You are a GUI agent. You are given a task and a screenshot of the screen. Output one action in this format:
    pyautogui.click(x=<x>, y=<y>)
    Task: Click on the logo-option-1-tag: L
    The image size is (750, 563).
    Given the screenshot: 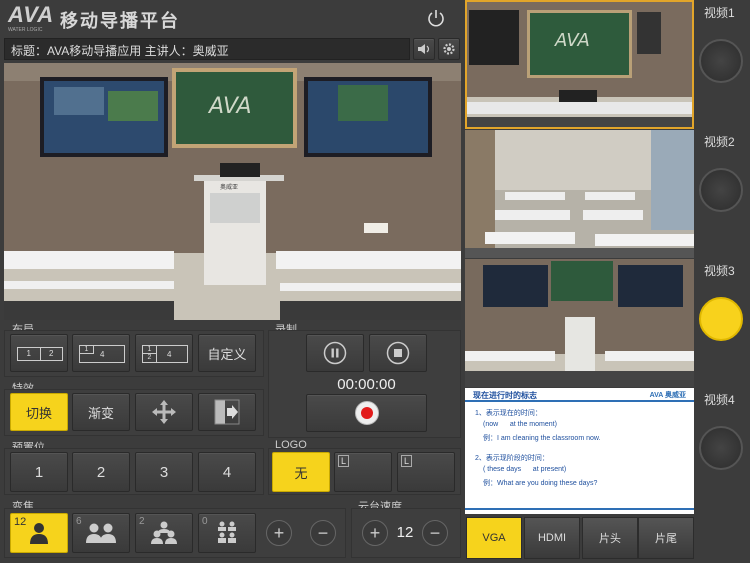 What is the action you would take?
    pyautogui.click(x=344, y=461)
    